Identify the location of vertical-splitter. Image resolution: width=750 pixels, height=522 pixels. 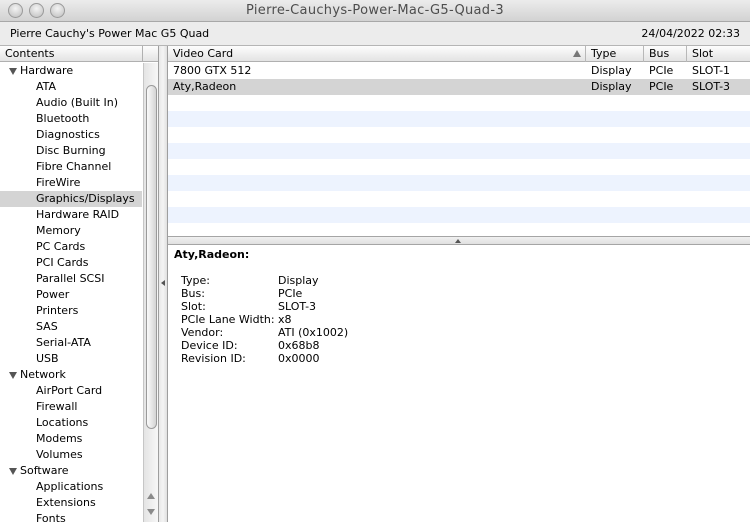
(163, 284).